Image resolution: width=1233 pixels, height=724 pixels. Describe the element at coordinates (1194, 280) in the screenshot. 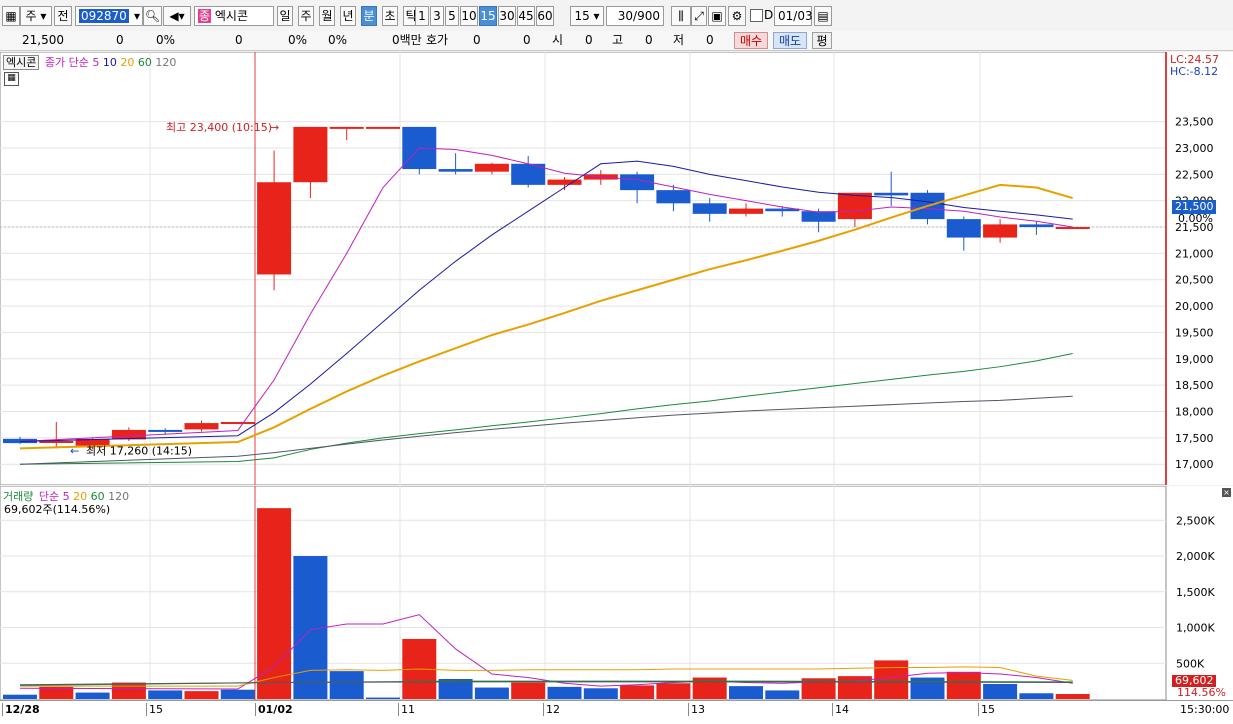

I see `price-tick-label: 20,500` at that location.